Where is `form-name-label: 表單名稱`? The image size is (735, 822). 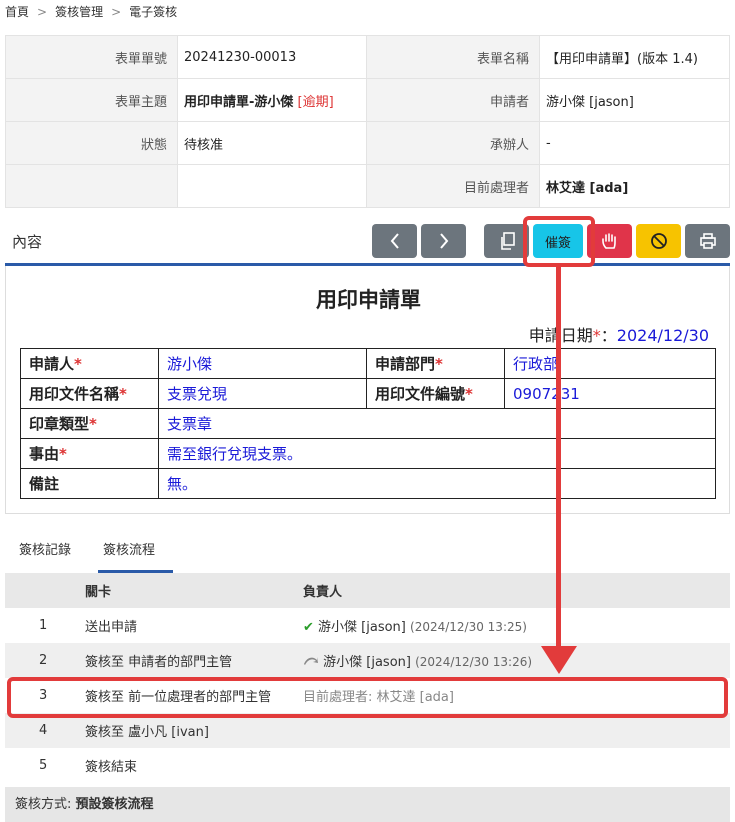 form-name-label: 表單名稱 is located at coordinates (453, 57).